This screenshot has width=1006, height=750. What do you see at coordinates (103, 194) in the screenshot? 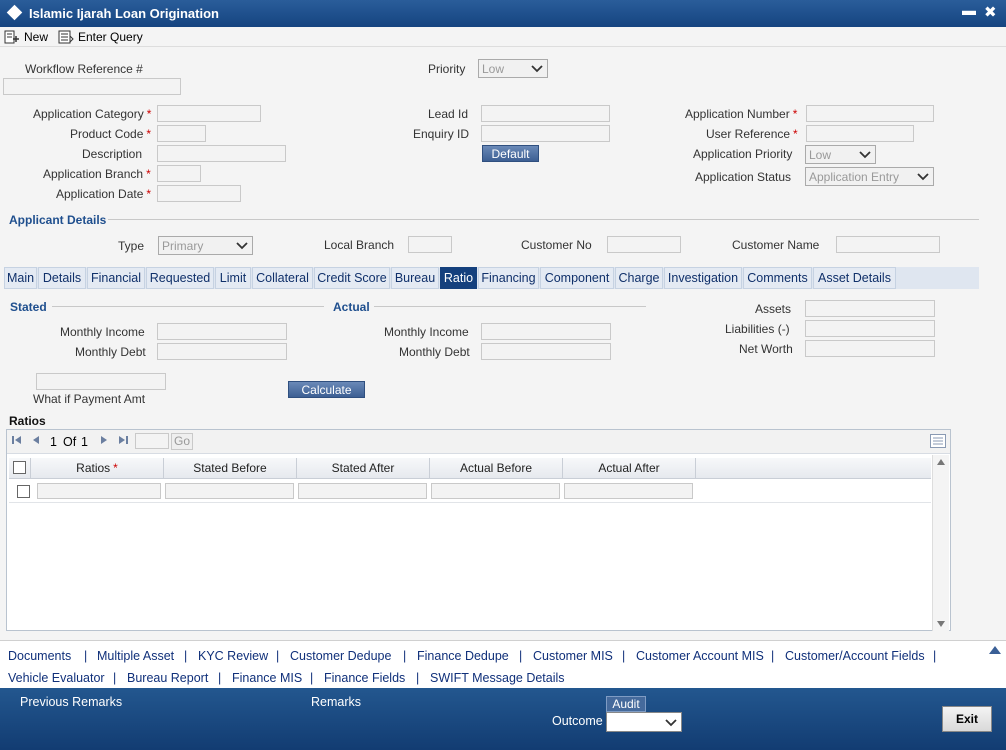
I see `application-date-label: Application Date *` at bounding box center [103, 194].